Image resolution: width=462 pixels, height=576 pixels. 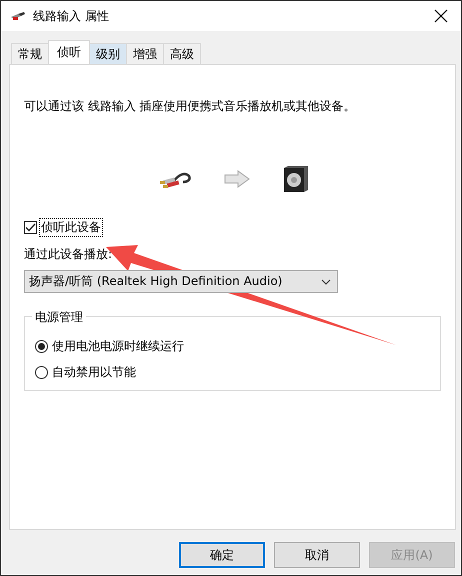 I want to click on tab: 常规, so click(x=30, y=53).